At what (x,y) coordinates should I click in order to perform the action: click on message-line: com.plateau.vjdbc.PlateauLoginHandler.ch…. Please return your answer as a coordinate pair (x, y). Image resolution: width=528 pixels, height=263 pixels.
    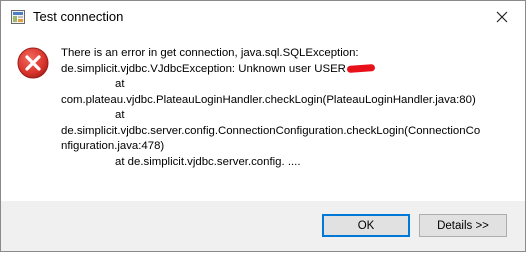
    Looking at the image, I should click on (268, 99).